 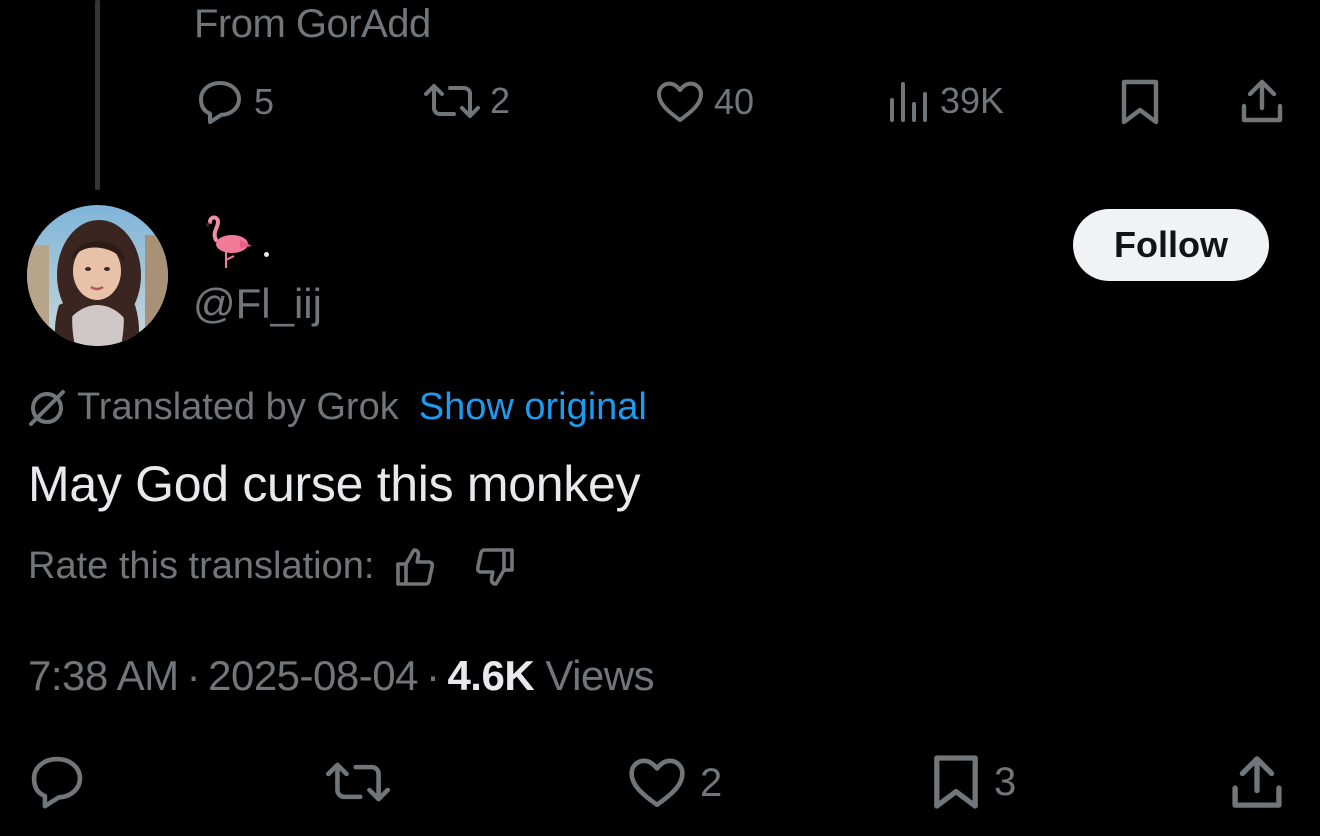 I want to click on bookmark-button, so click(x=1140, y=102).